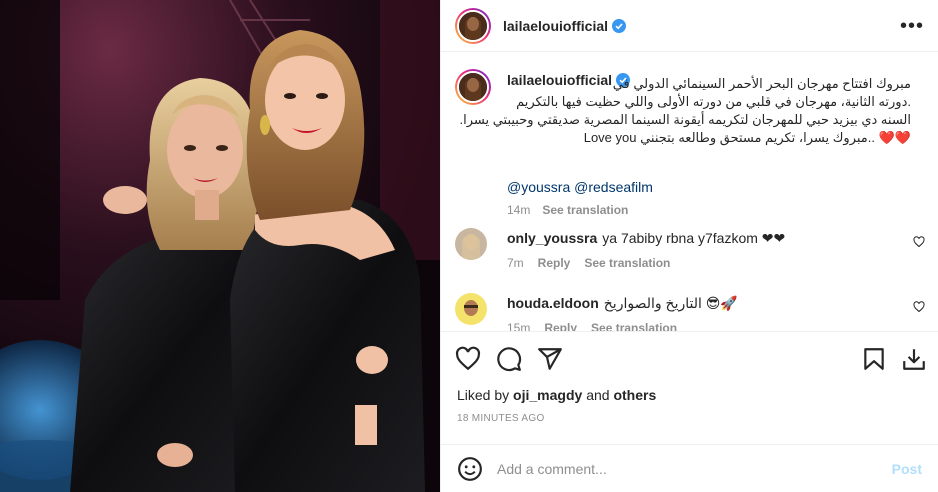 This screenshot has width=938, height=492. I want to click on comment-input, so click(689, 468).